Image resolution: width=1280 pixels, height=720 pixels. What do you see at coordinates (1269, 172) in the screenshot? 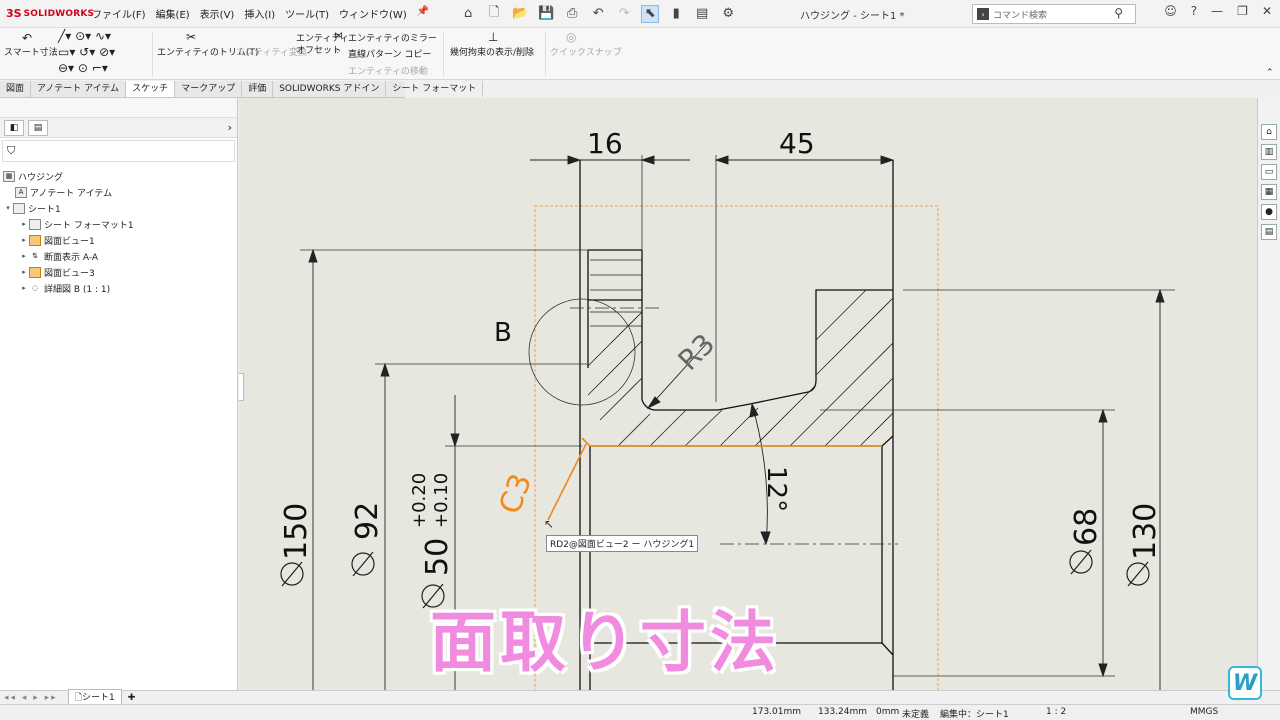
I see `file-explorer-icon: ▭` at bounding box center [1269, 172].